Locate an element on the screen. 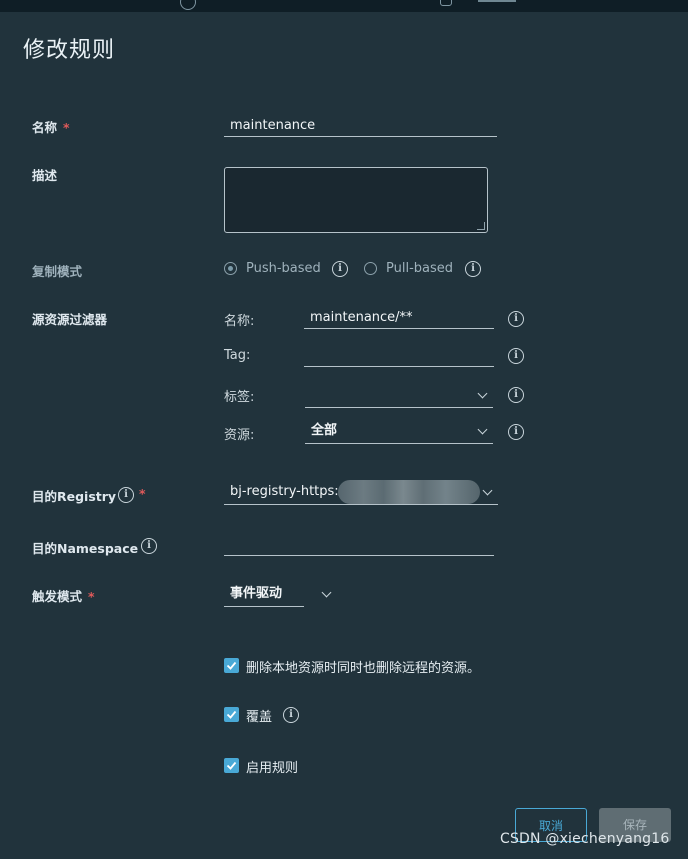  override-label: 覆盖 is located at coordinates (259, 717).